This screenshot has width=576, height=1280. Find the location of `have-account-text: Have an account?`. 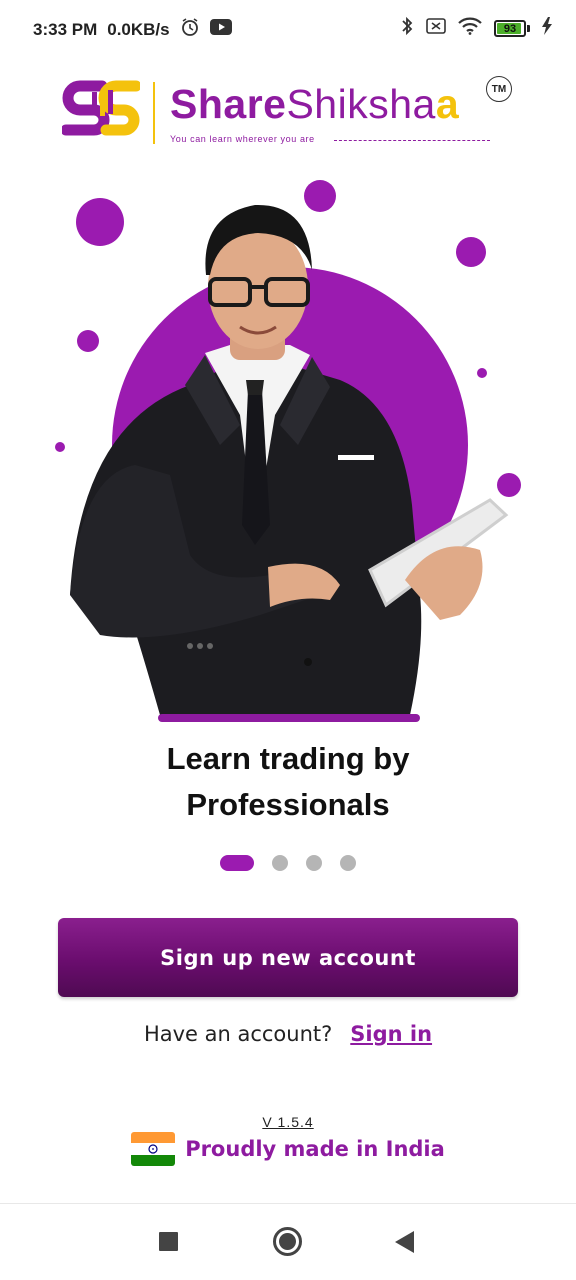

have-account-text: Have an account? is located at coordinates (238, 1034).